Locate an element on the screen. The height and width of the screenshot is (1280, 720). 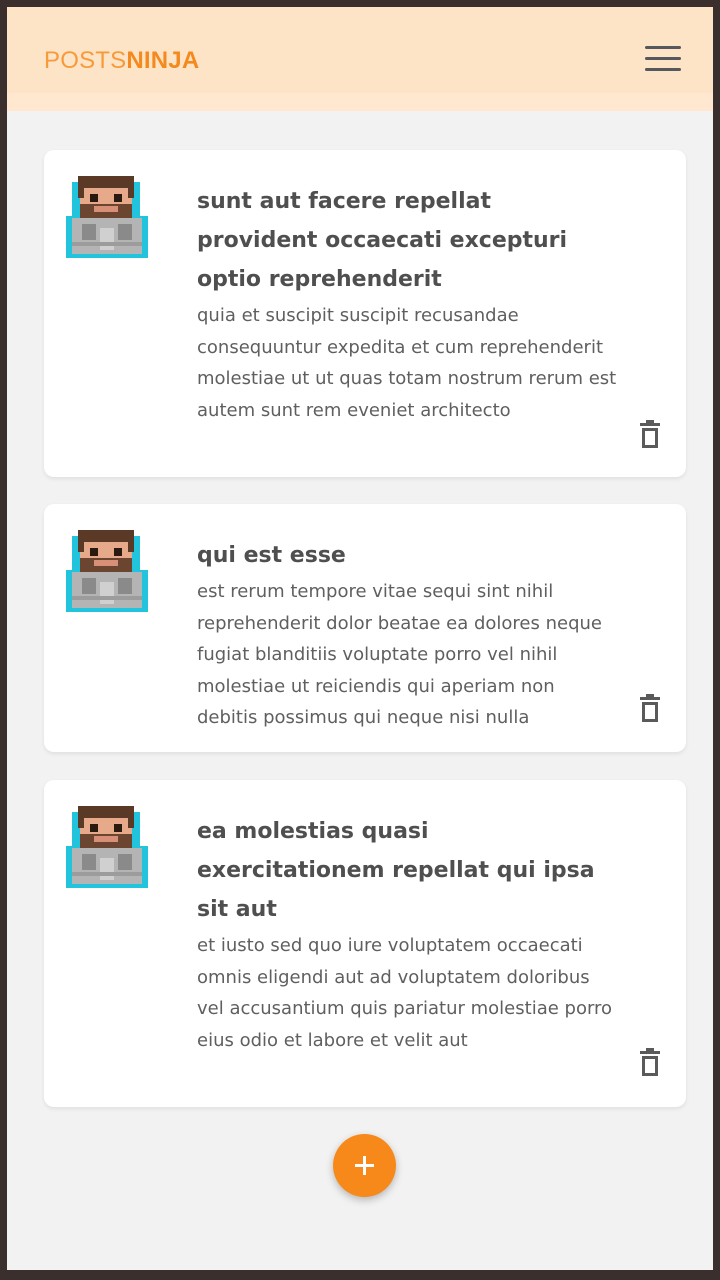
brand-logo: POSTSNINJA is located at coordinates (121, 61).